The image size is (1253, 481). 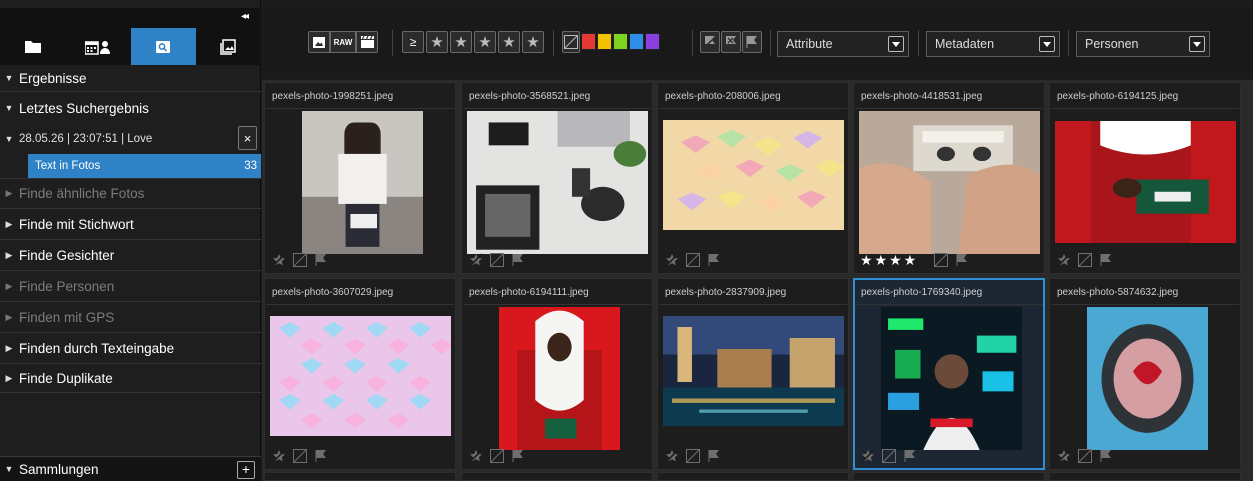 What do you see at coordinates (53, 78) in the screenshot?
I see `results-label: Ergebnisse` at bounding box center [53, 78].